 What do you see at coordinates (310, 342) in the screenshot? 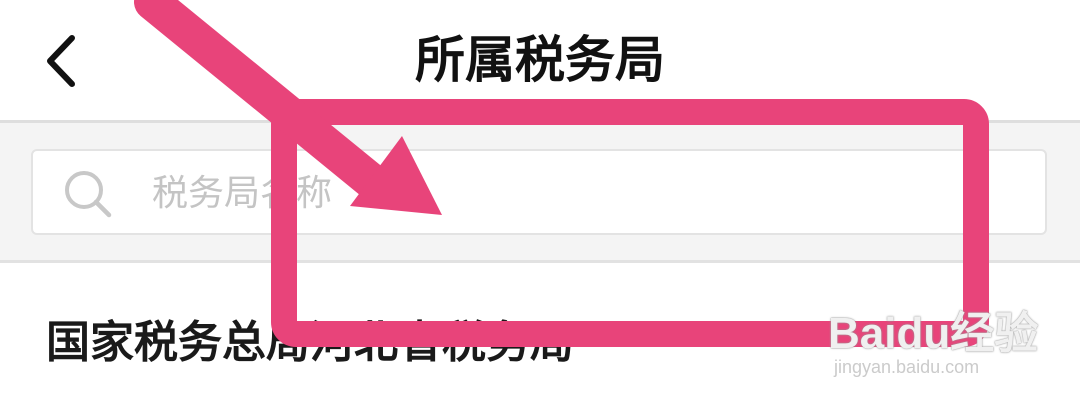
I see `list-item-label: 国家税务总局河北省税务局` at bounding box center [310, 342].